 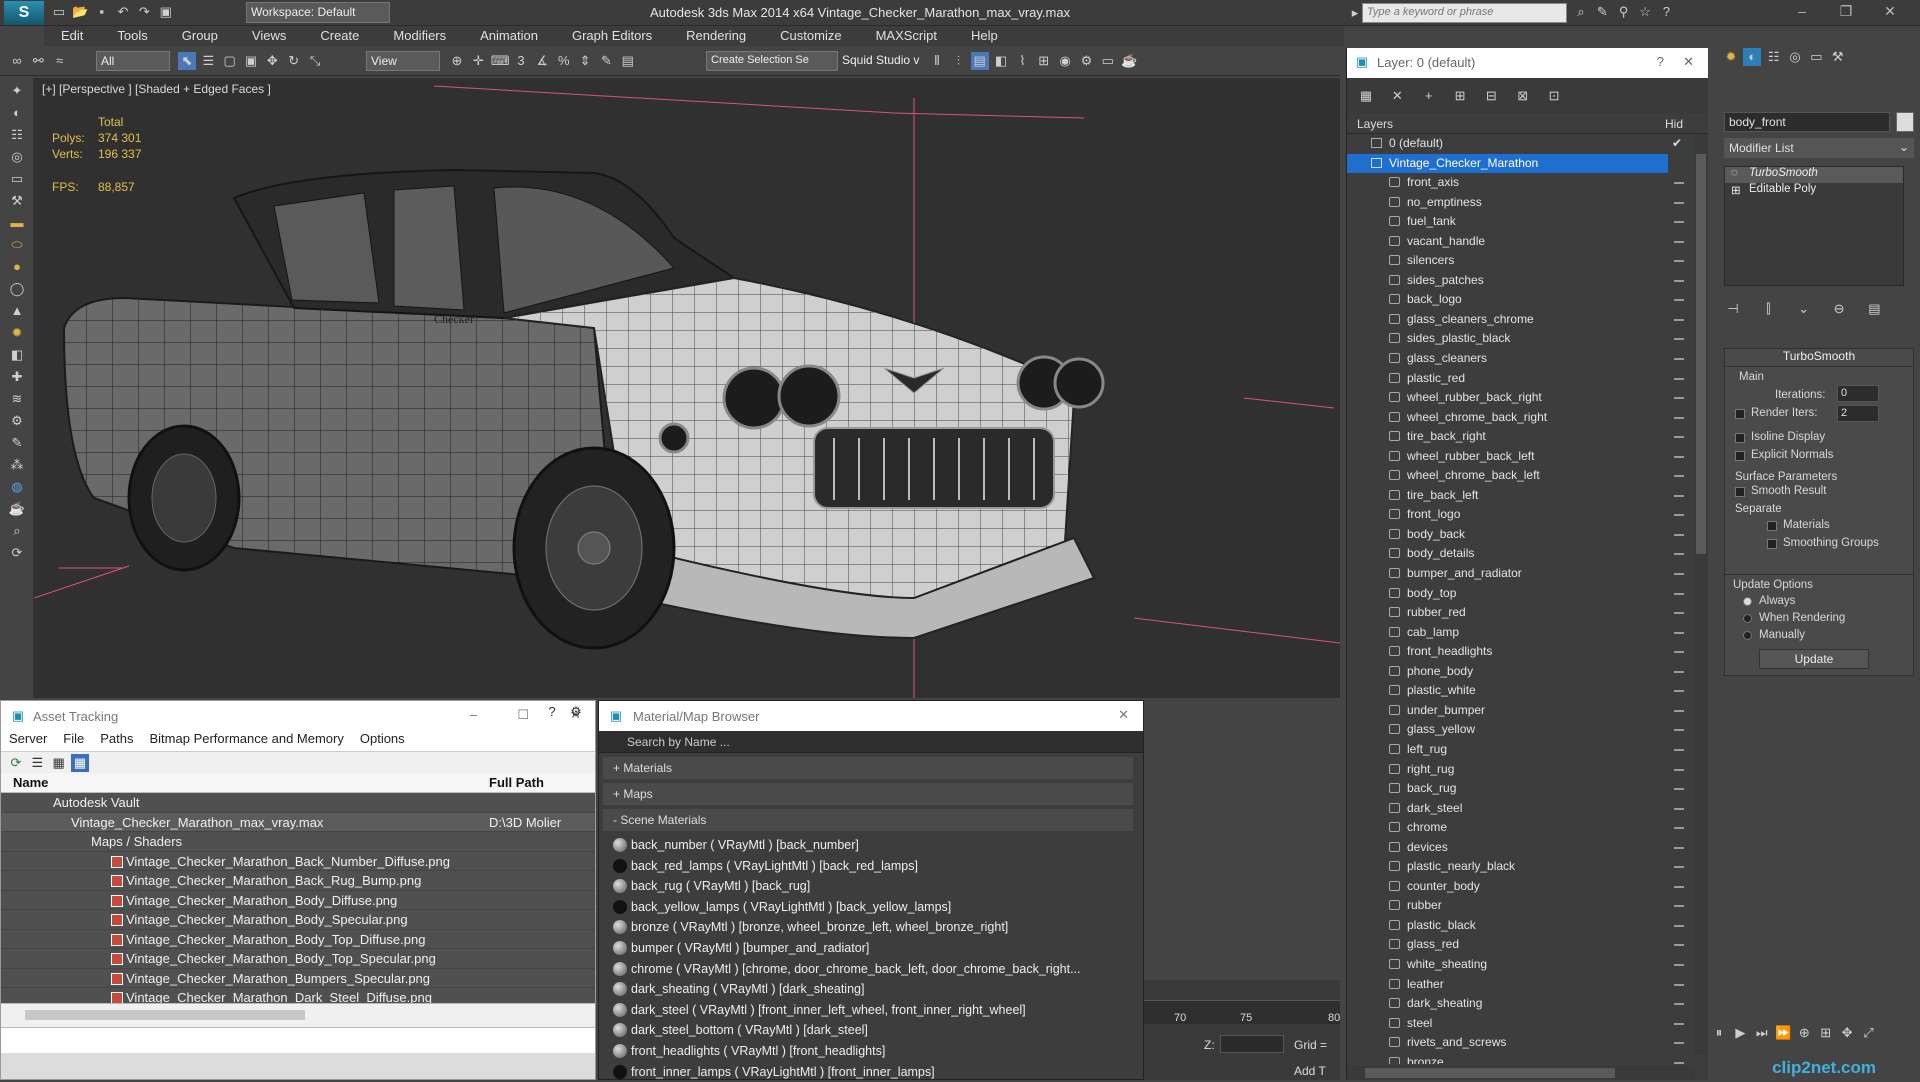 What do you see at coordinates (37, 763) in the screenshot?
I see `list-view-icon: ☰` at bounding box center [37, 763].